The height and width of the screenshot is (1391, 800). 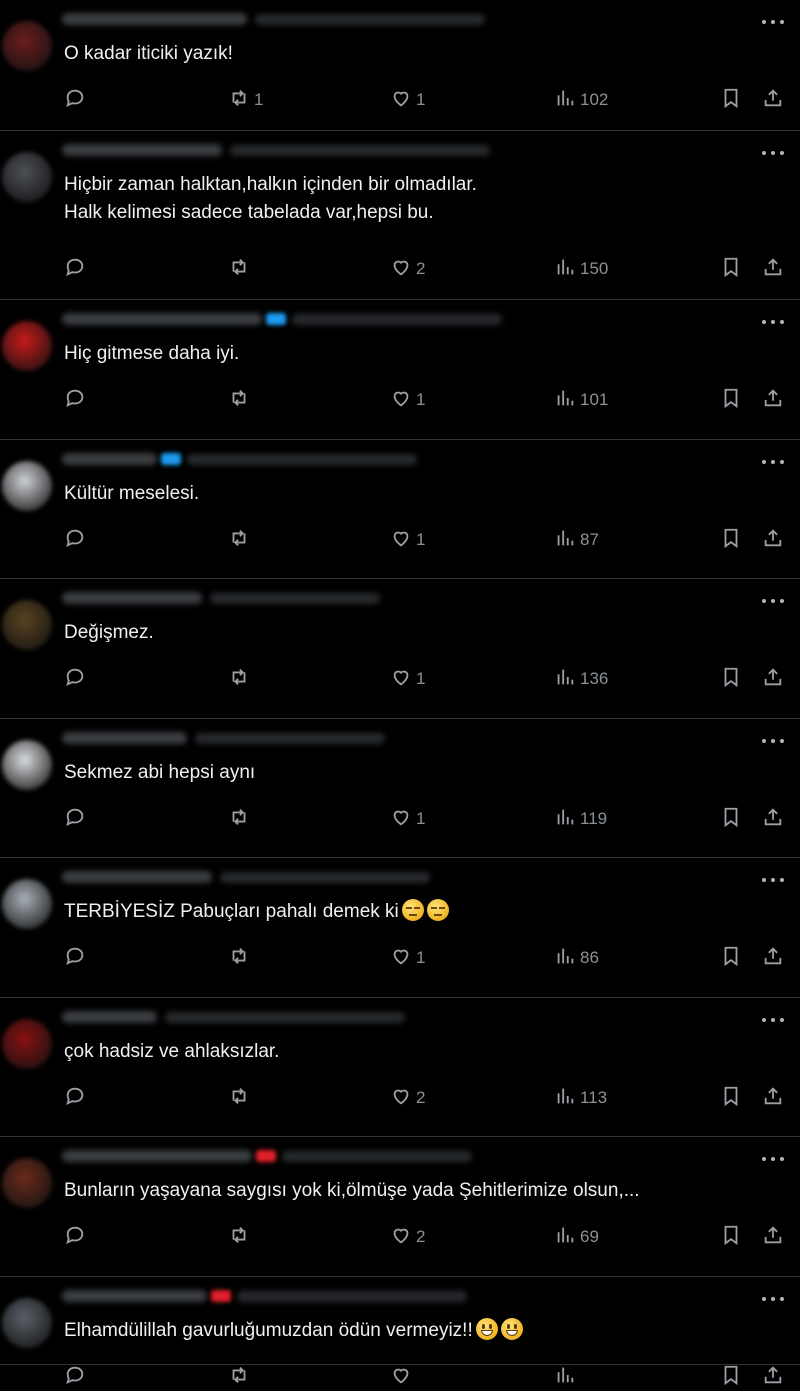 What do you see at coordinates (576, 1237) in the screenshot?
I see `views-button: 69` at bounding box center [576, 1237].